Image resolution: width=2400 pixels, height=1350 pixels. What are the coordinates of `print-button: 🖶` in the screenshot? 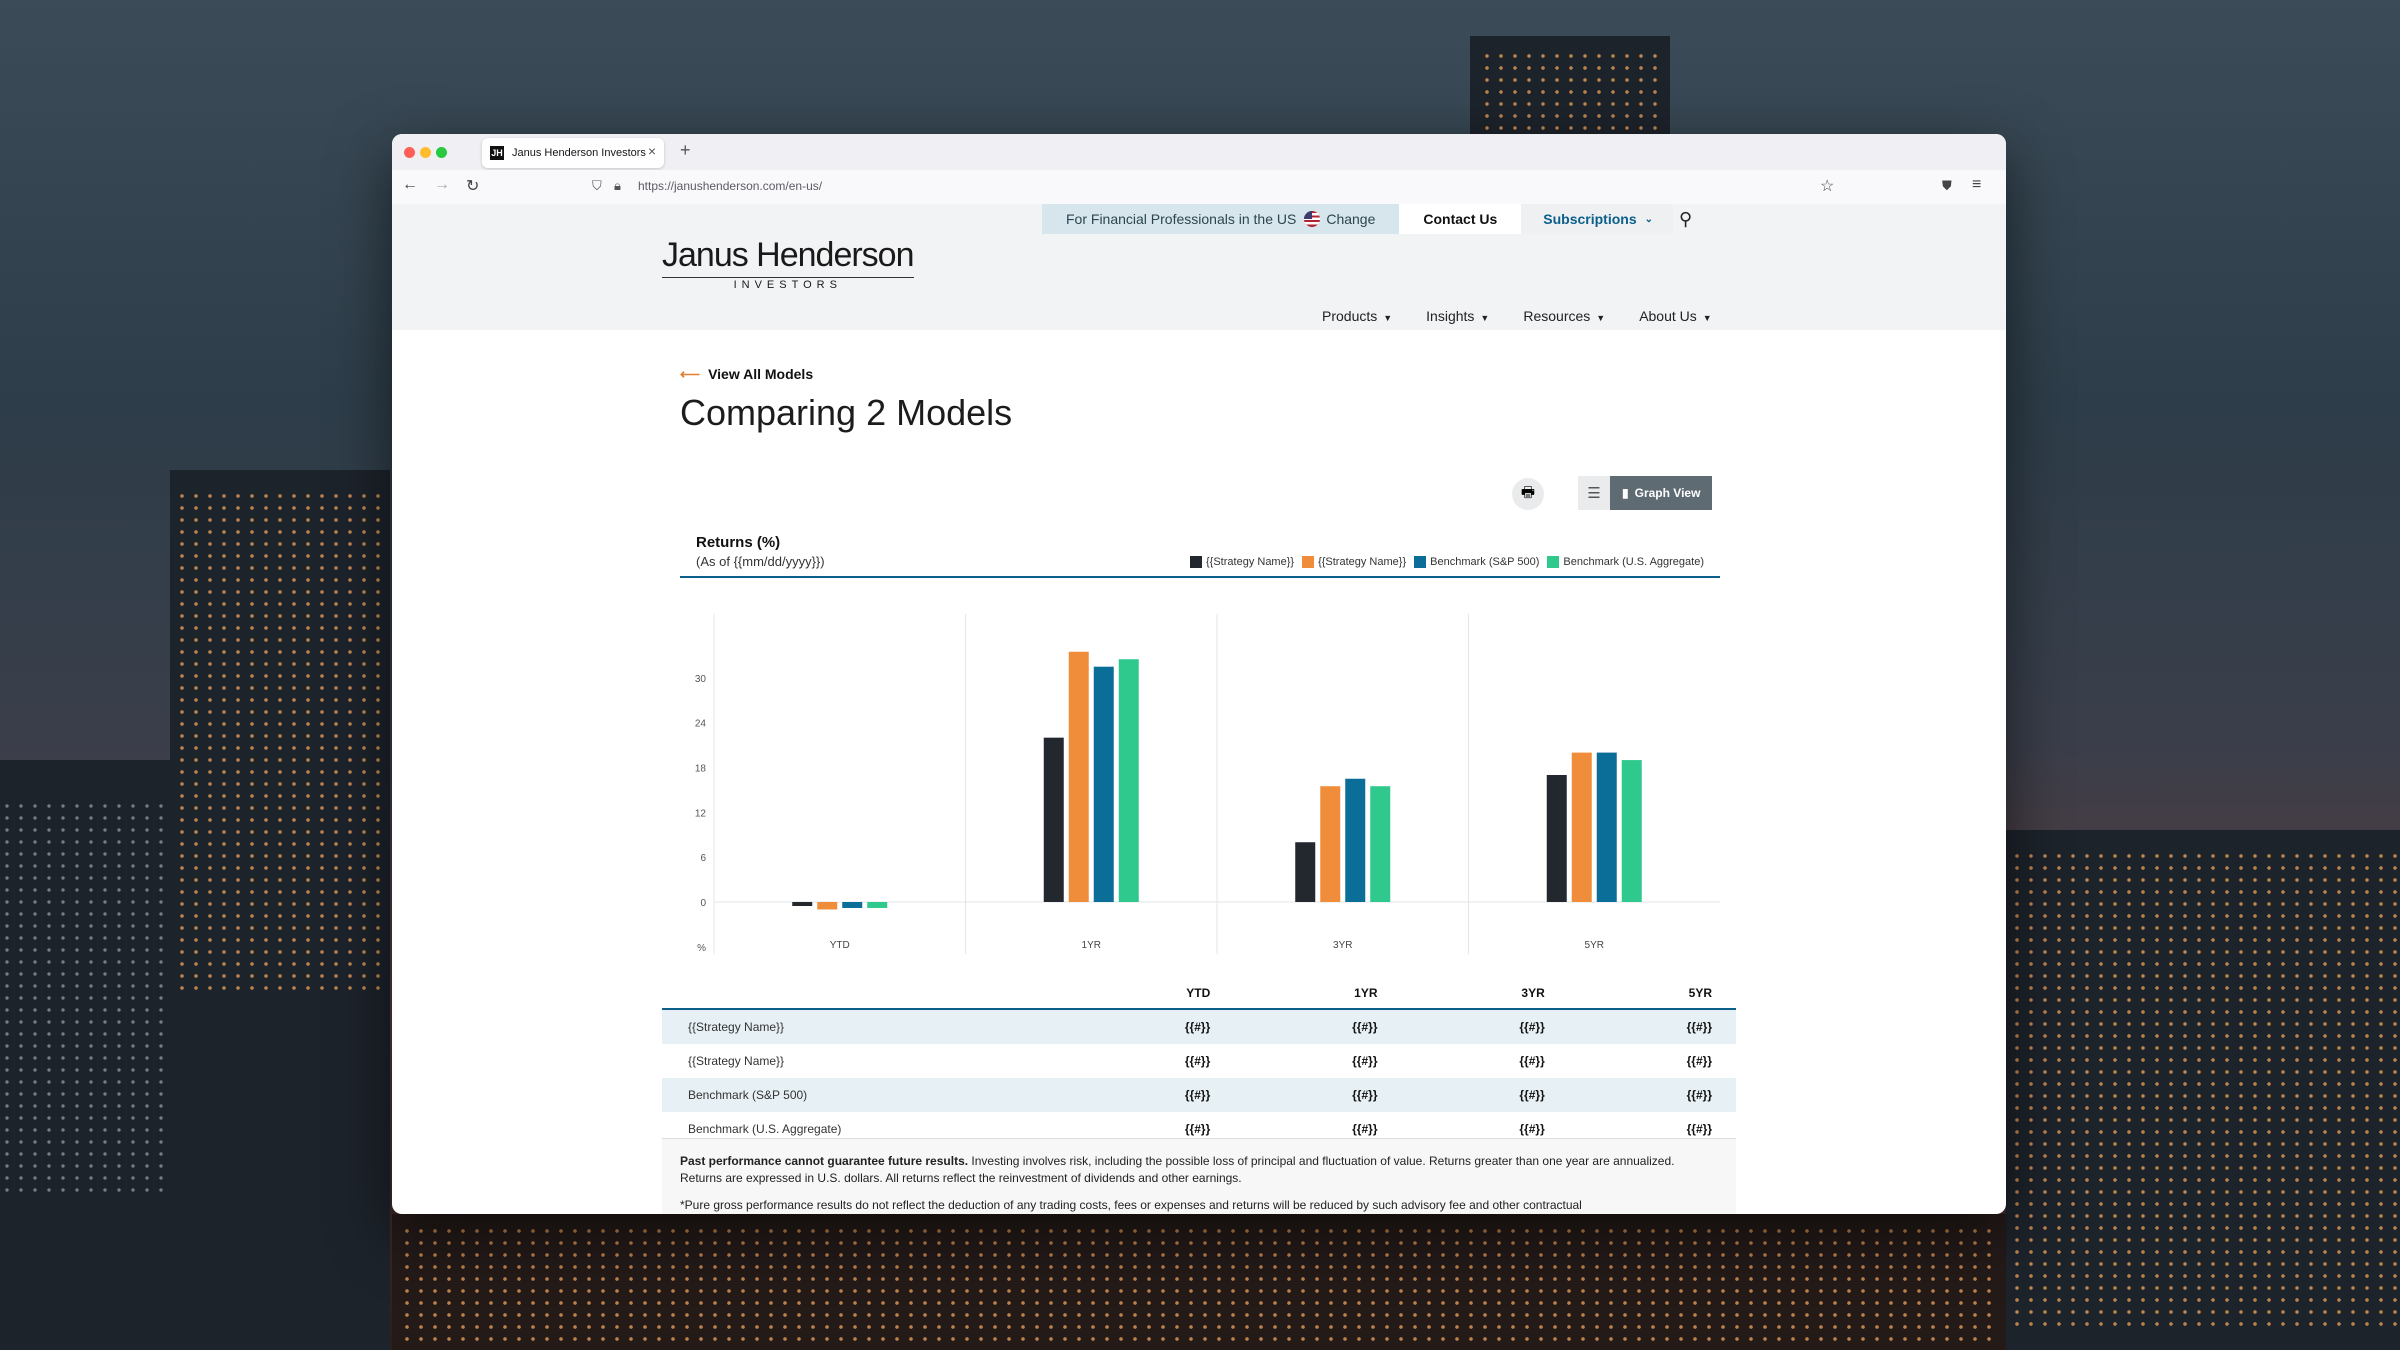 It's located at (1528, 494).